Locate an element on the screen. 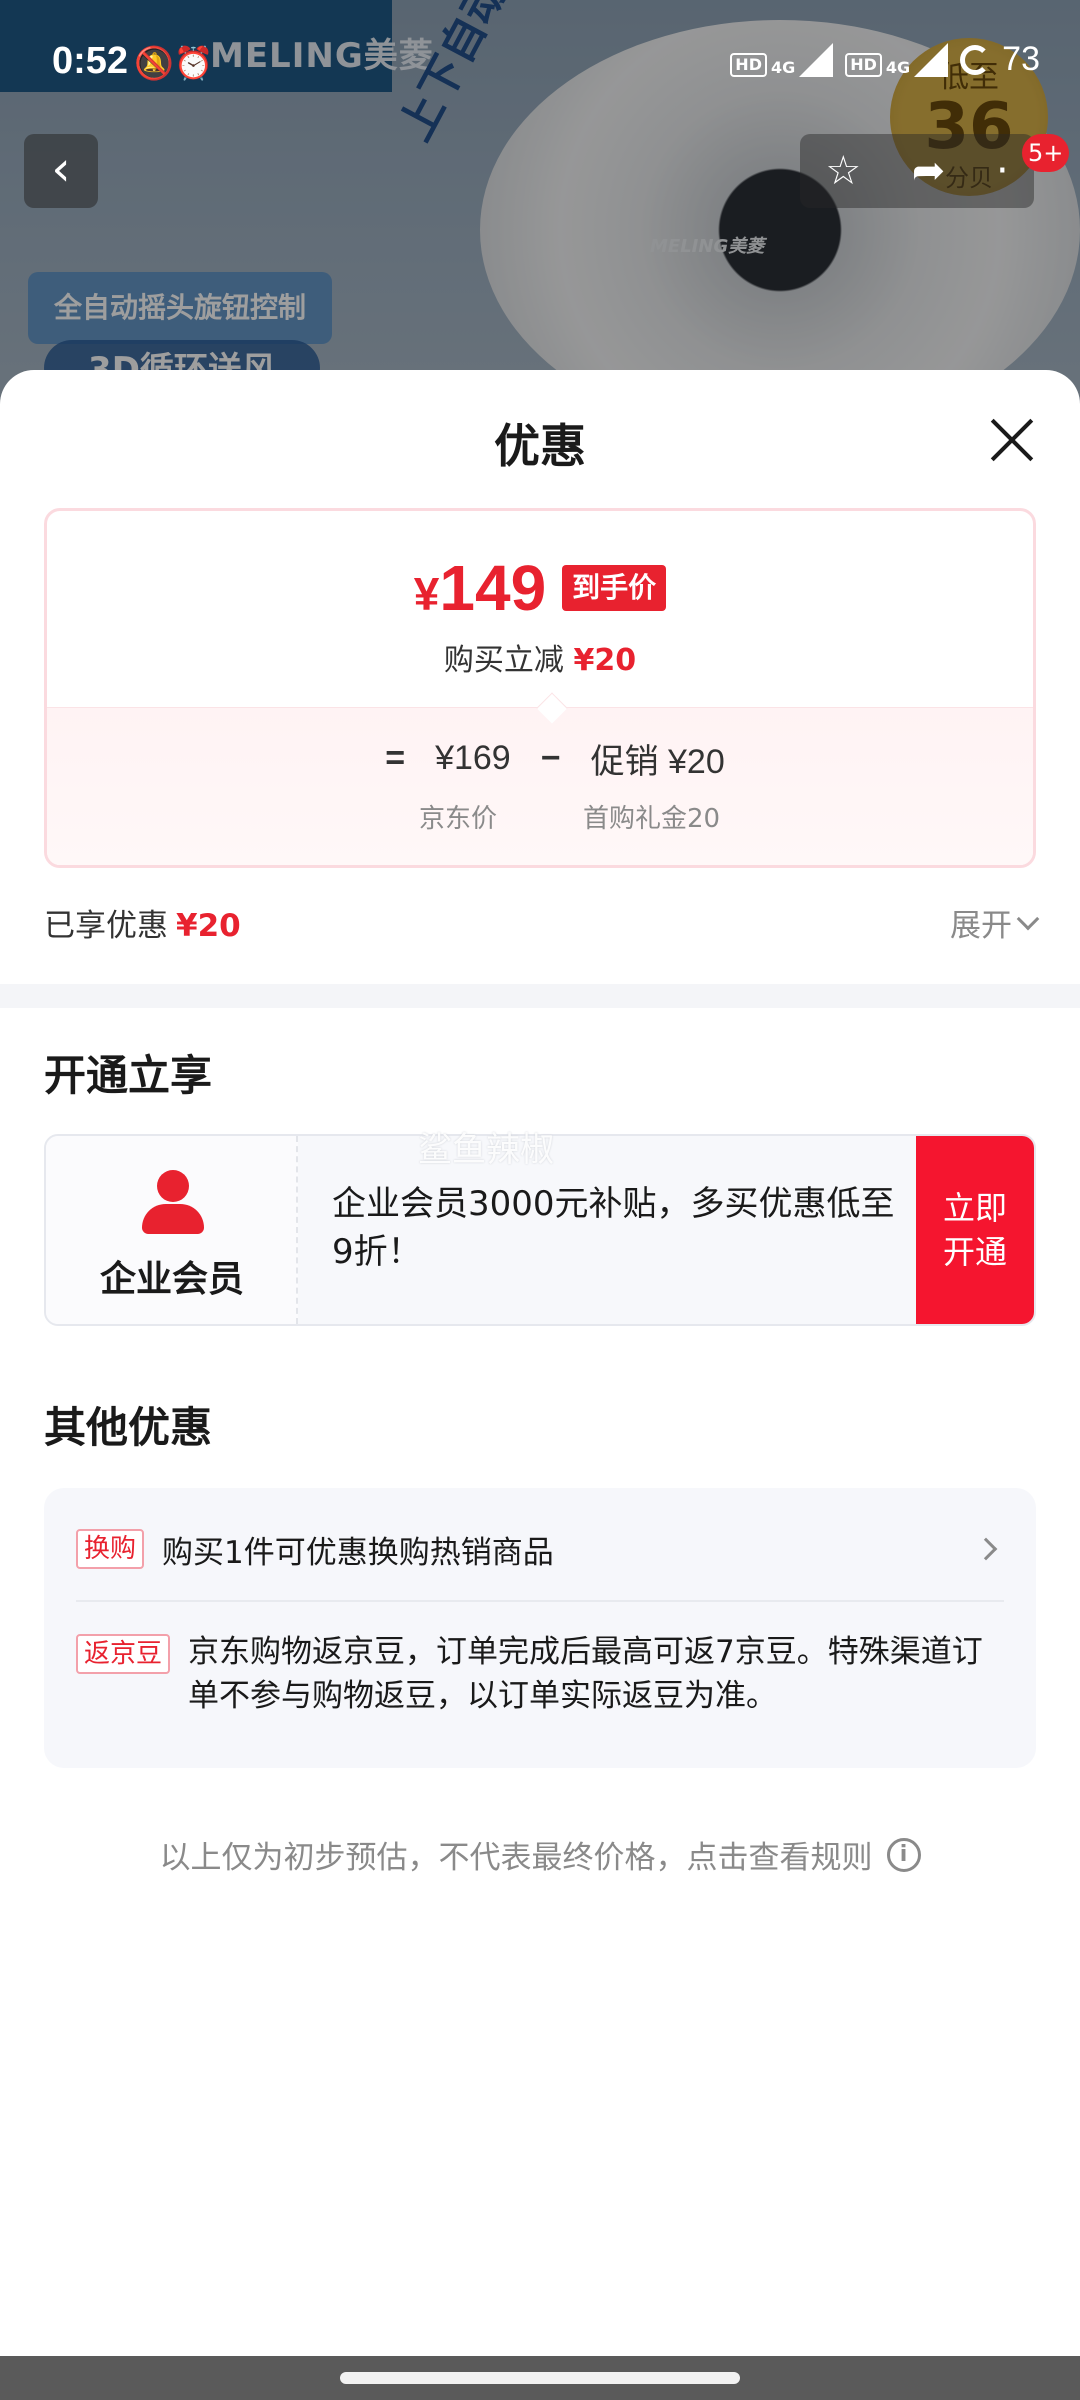 Image resolution: width=1080 pixels, height=2400 pixels. member-badge: 企业会员 is located at coordinates (172, 1230).